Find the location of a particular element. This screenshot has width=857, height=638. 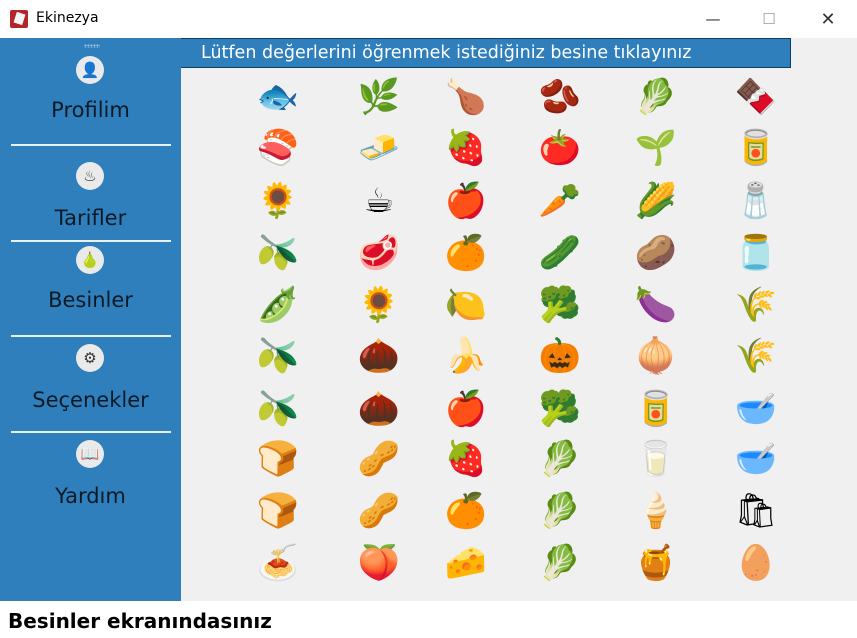

book-icon: 📖 is located at coordinates (90, 454).